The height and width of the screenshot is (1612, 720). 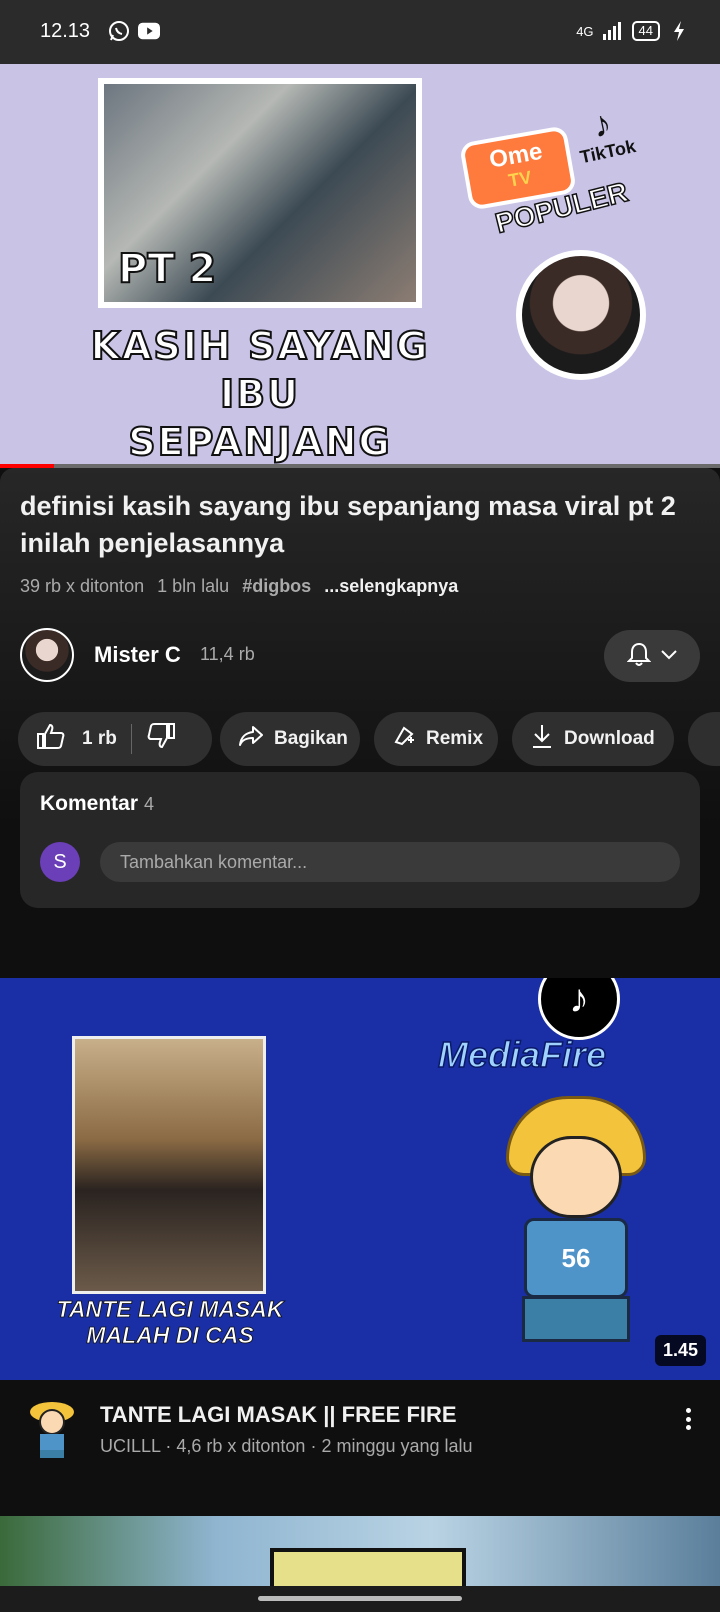 I want to click on whatsapp-icon, so click(x=119, y=31).